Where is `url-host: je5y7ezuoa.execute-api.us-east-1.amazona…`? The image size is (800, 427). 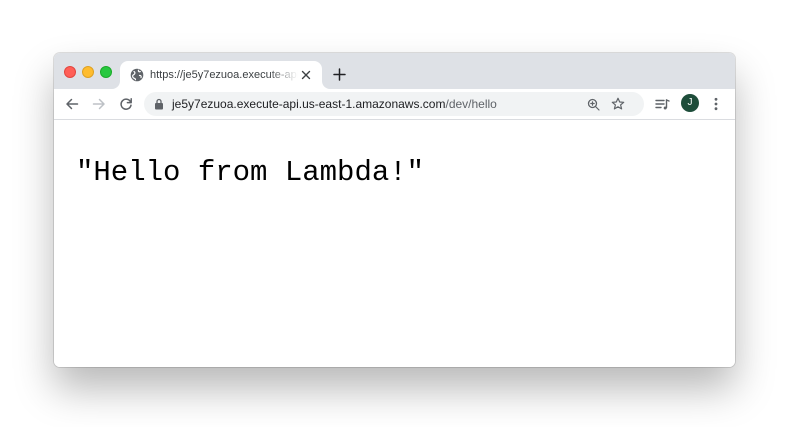 url-host: je5y7ezuoa.execute-api.us-east-1.amazona… is located at coordinates (309, 104).